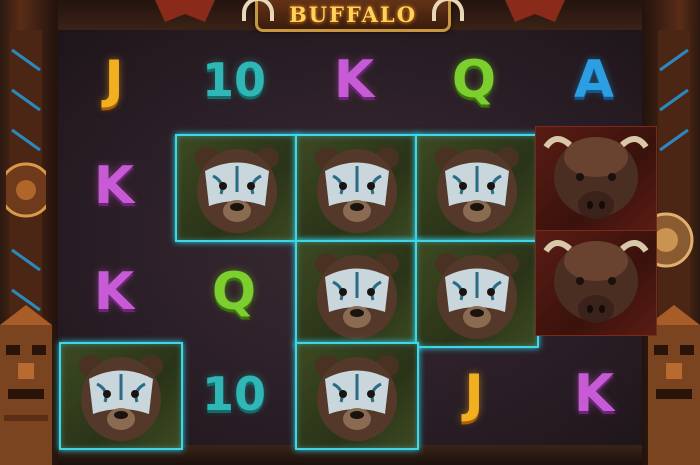 This screenshot has width=700, height=465. I want to click on totem-icon, so click(26, 385).